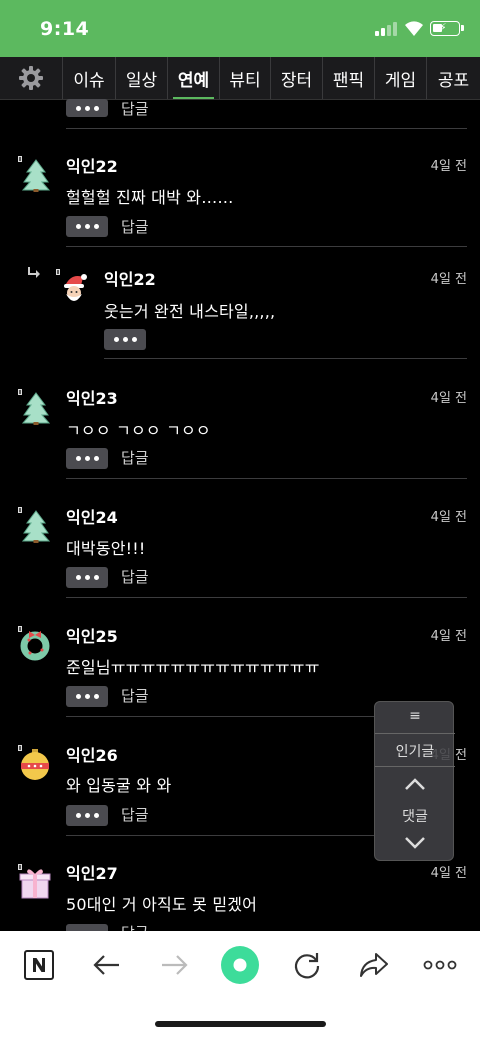 The image size is (480, 1039). I want to click on popular-posts-button: 인기글, so click(415, 751).